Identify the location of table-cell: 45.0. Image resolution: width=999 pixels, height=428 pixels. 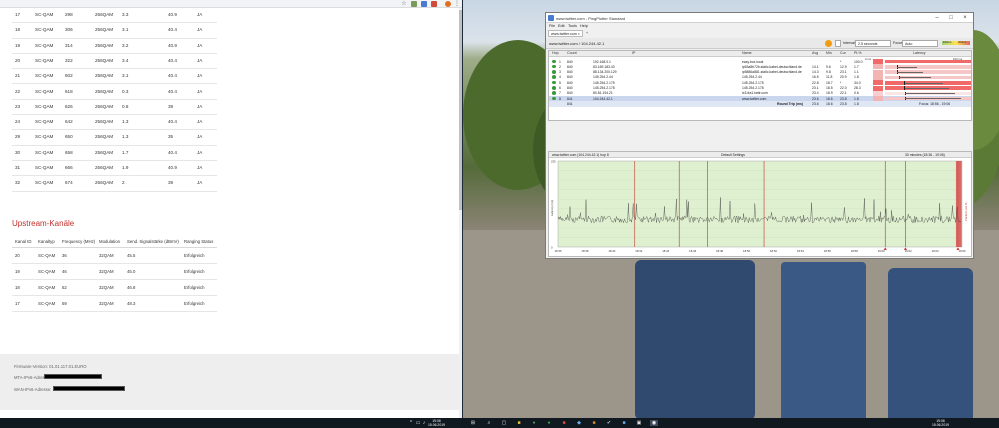
(131, 271).